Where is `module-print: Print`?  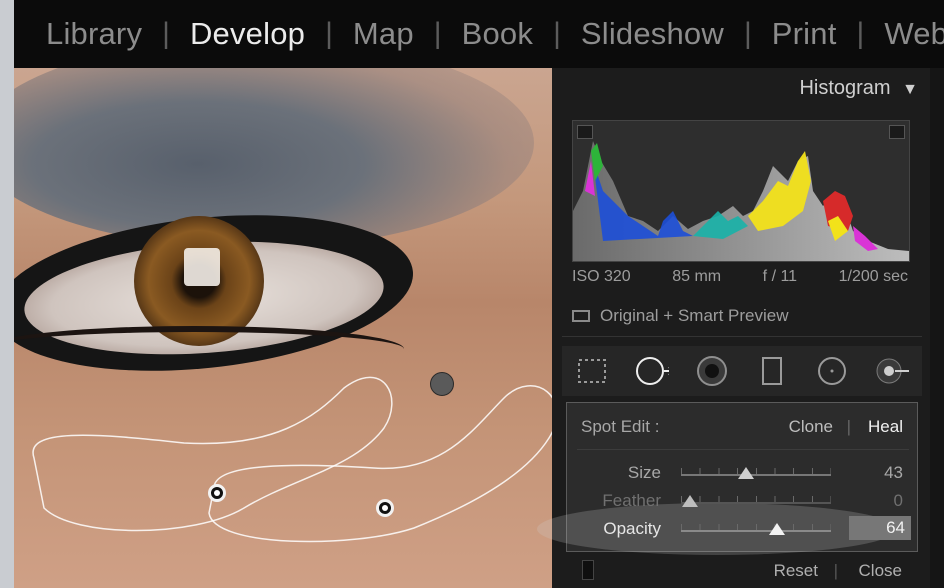 module-print: Print is located at coordinates (804, 34).